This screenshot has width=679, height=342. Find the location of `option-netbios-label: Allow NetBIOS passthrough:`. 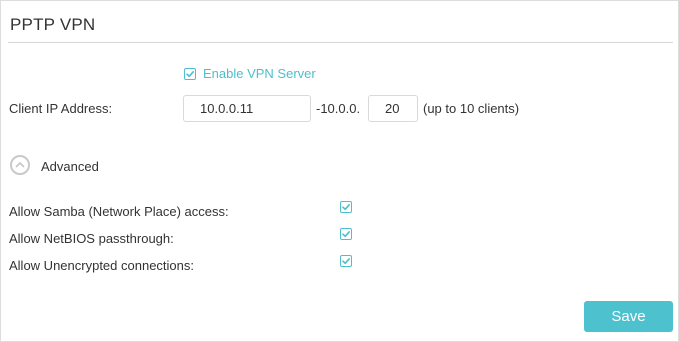

option-netbios-label: Allow NetBIOS passthrough: is located at coordinates (91, 238).